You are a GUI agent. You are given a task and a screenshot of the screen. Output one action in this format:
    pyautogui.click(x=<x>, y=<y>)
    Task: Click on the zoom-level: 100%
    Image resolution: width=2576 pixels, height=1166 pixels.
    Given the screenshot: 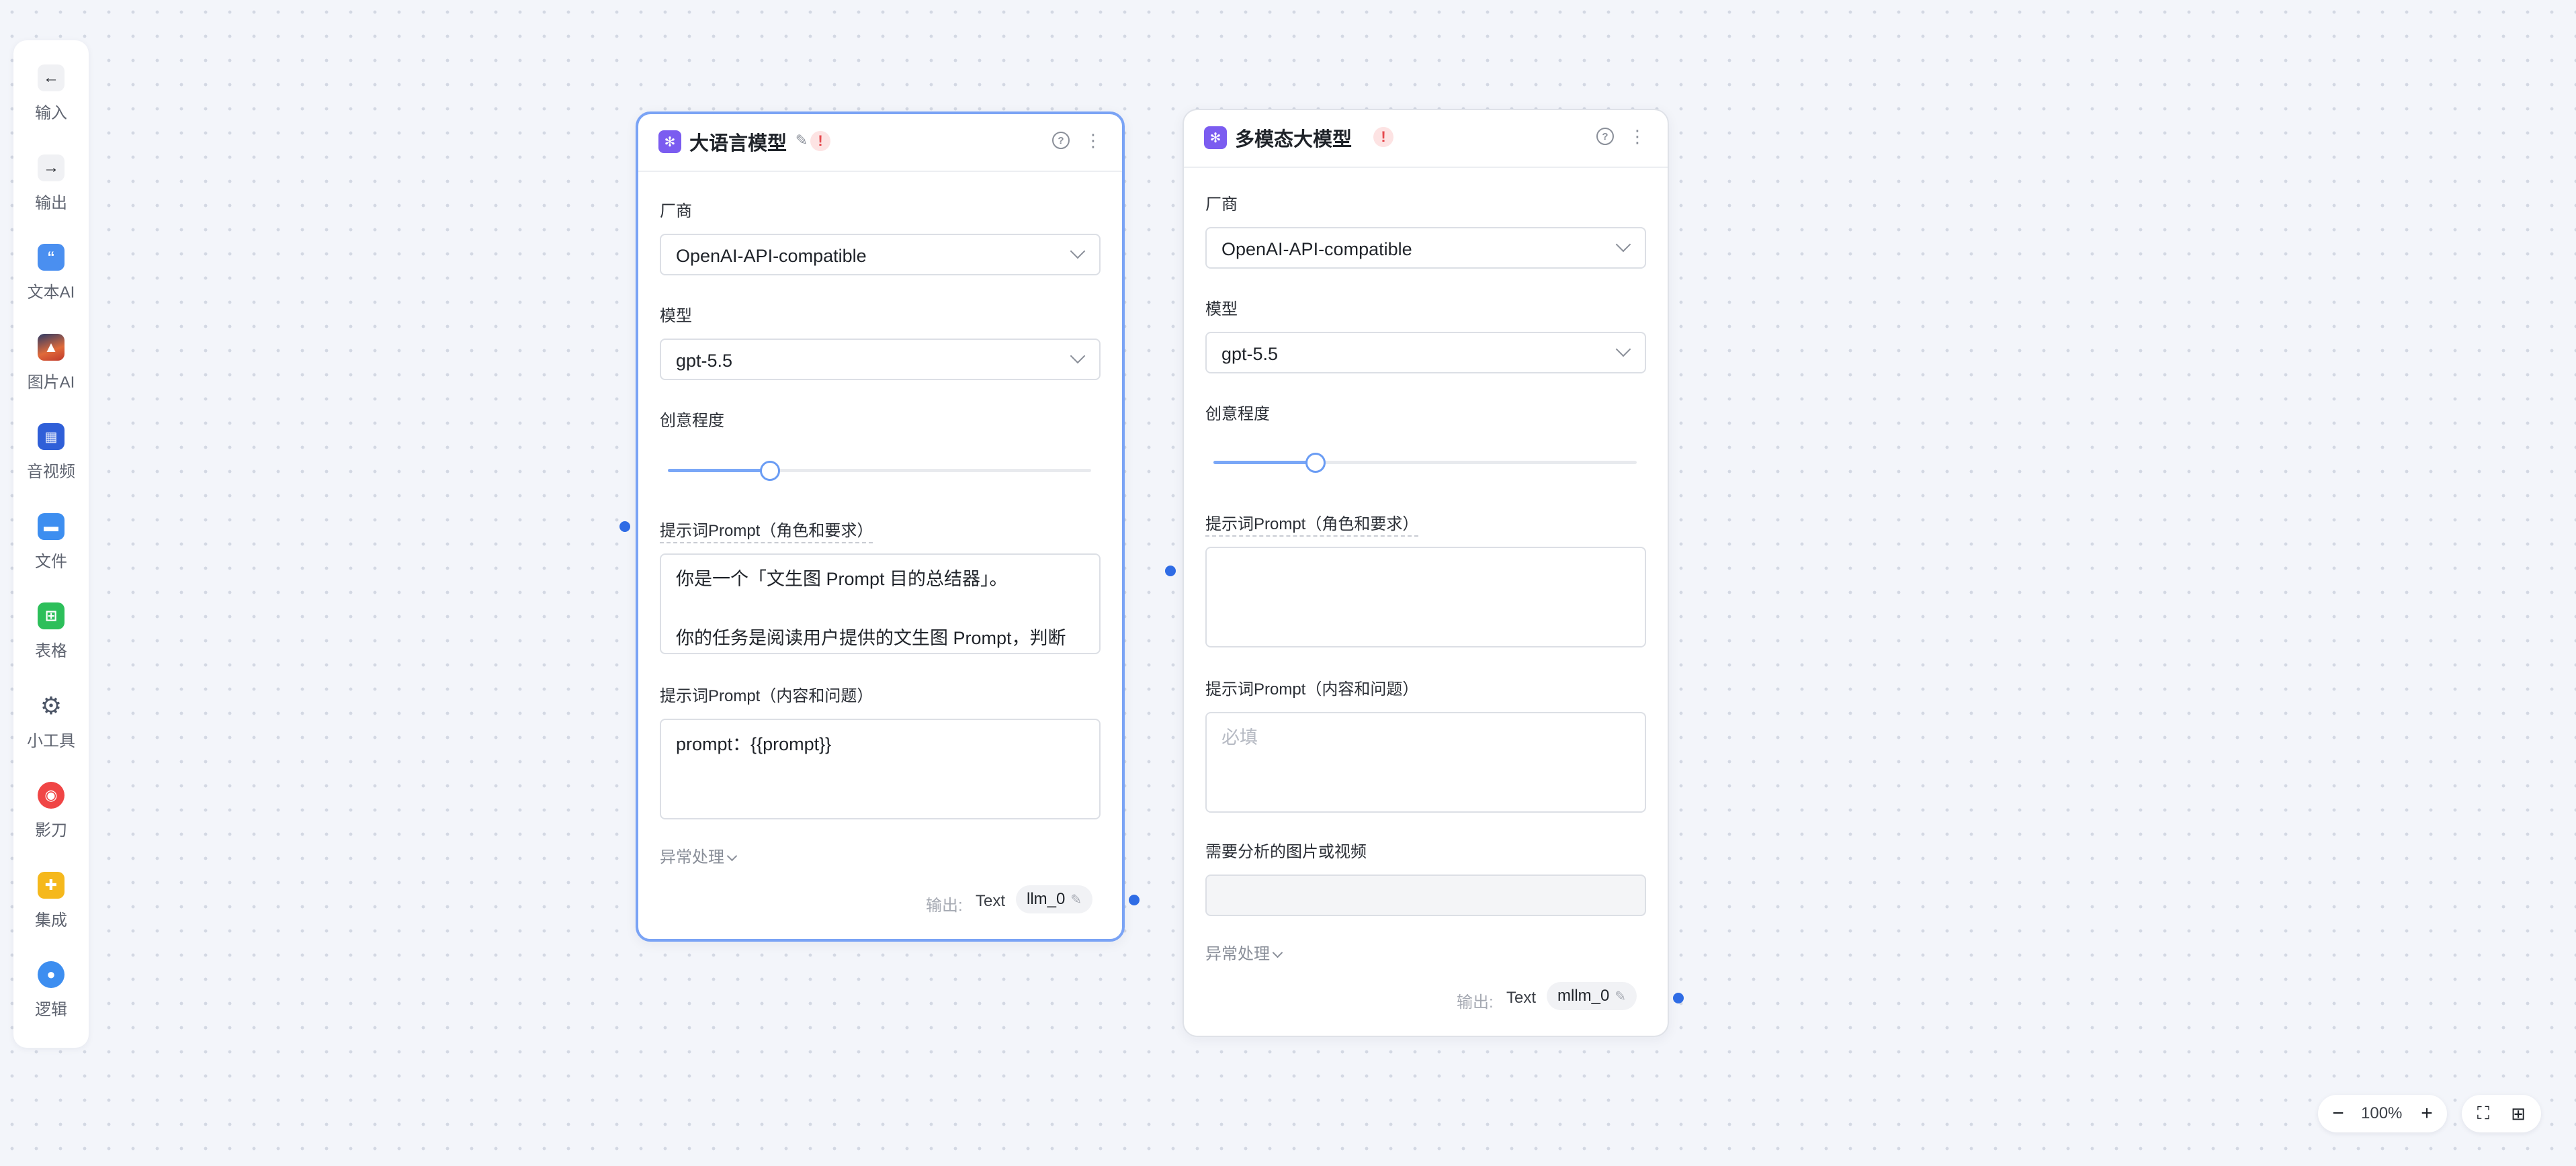 What is the action you would take?
    pyautogui.click(x=2382, y=1113)
    